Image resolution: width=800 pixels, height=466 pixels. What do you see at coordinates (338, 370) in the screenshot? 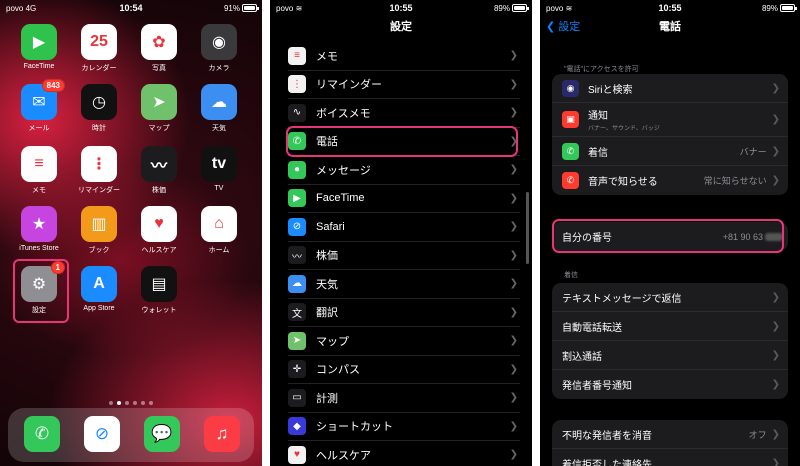
I see `settings-row-label: コンパス` at bounding box center [338, 370].